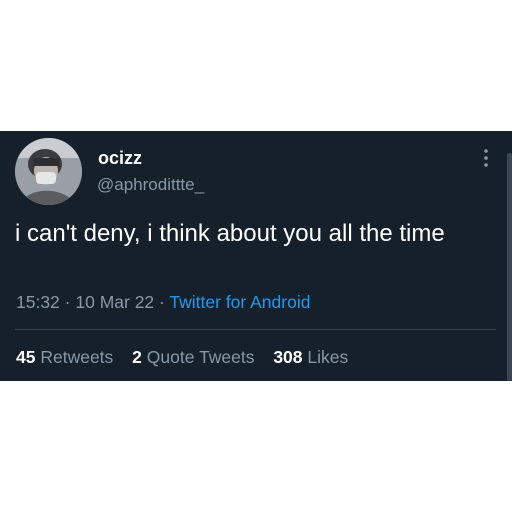  I want to click on likes-label: Likes, so click(328, 357).